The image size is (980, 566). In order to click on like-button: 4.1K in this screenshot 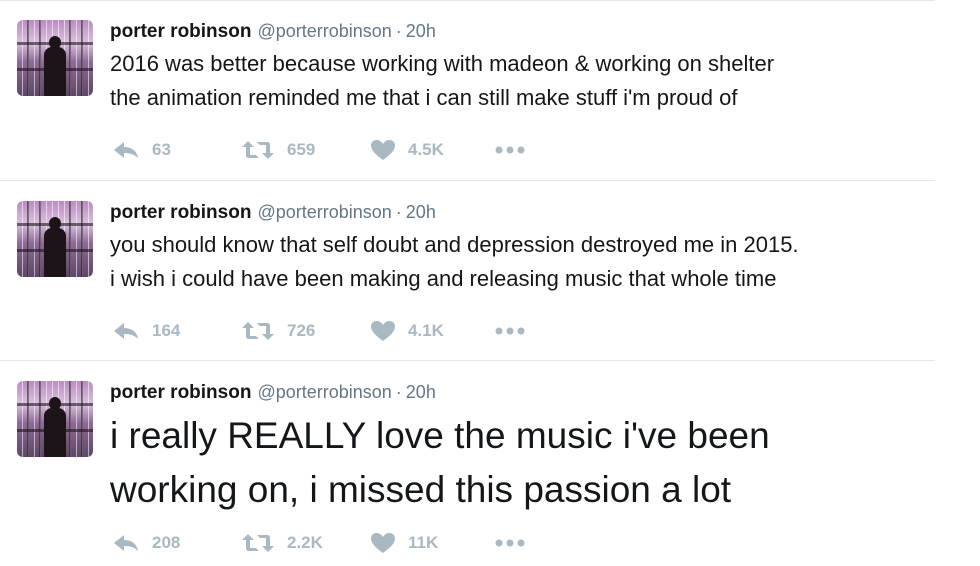, I will do `click(407, 331)`.